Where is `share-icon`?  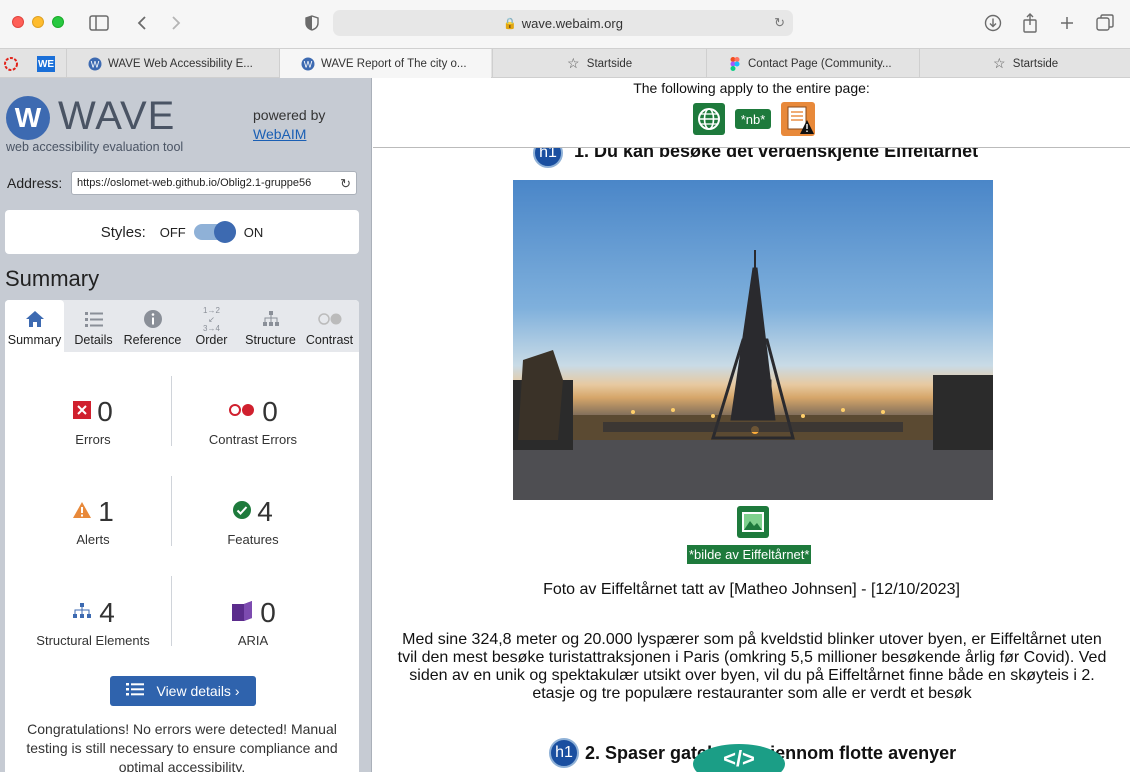 share-icon is located at coordinates (1030, 23).